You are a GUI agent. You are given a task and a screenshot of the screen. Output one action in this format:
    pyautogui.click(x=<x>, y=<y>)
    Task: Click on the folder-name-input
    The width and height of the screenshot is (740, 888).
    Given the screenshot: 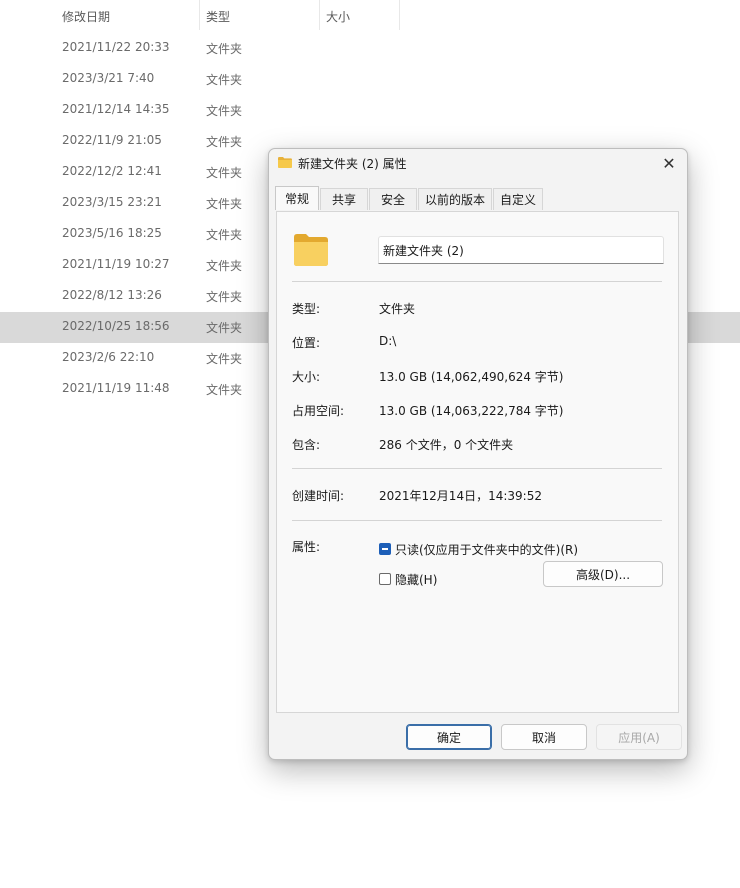 What is the action you would take?
    pyautogui.click(x=521, y=250)
    